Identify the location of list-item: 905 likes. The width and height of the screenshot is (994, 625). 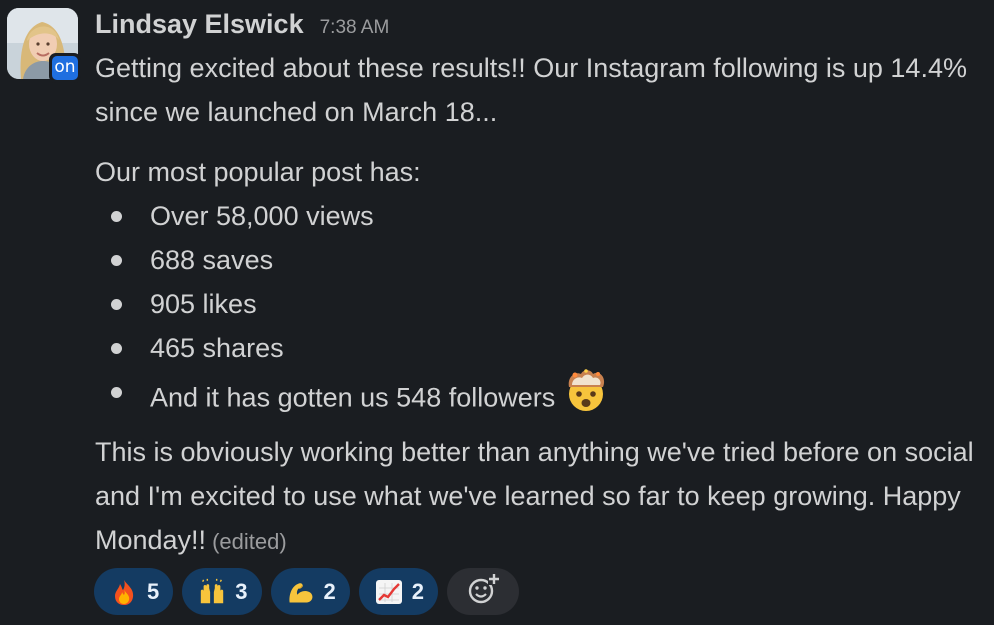
(542, 304).